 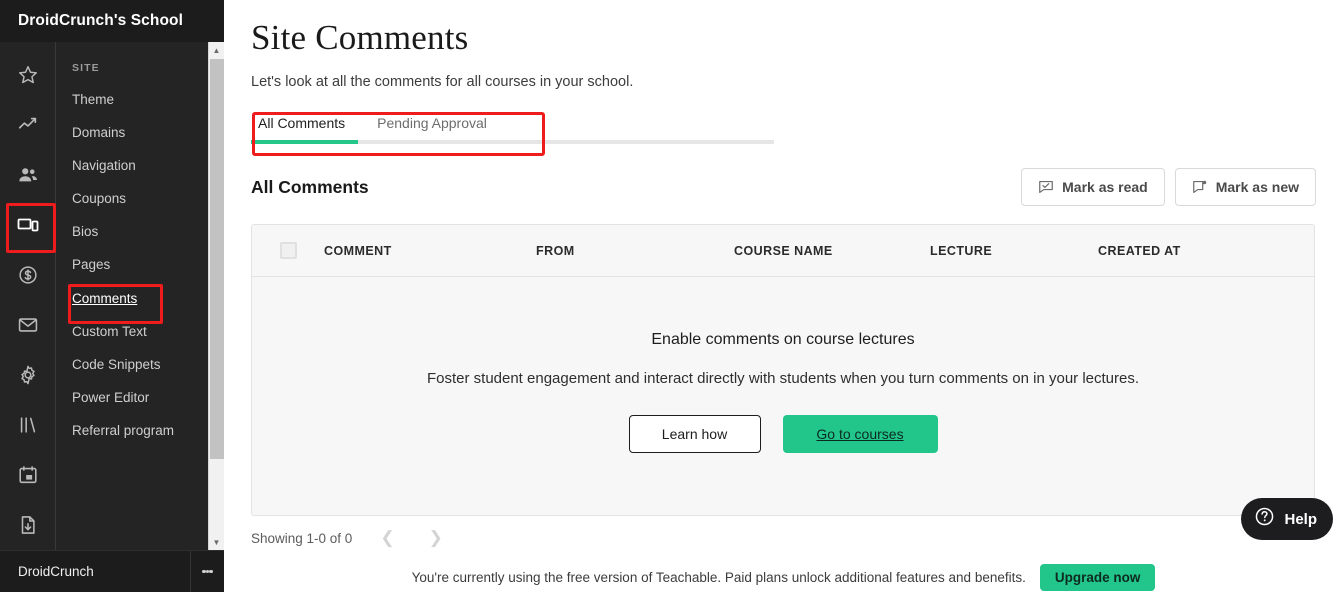 I want to click on question-circle-icon, so click(x=1264, y=519).